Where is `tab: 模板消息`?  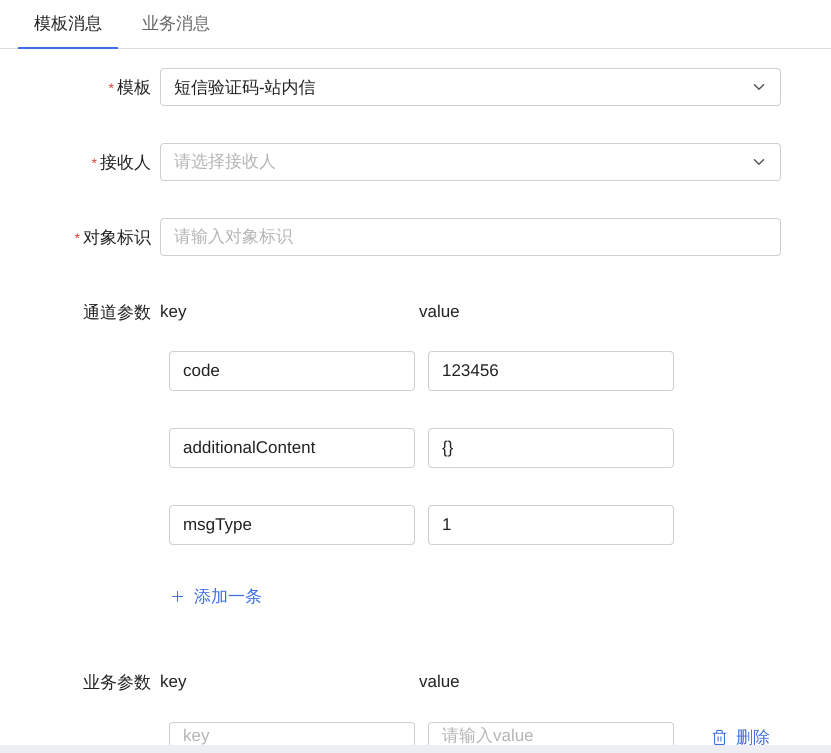 tab: 模板消息 is located at coordinates (68, 24).